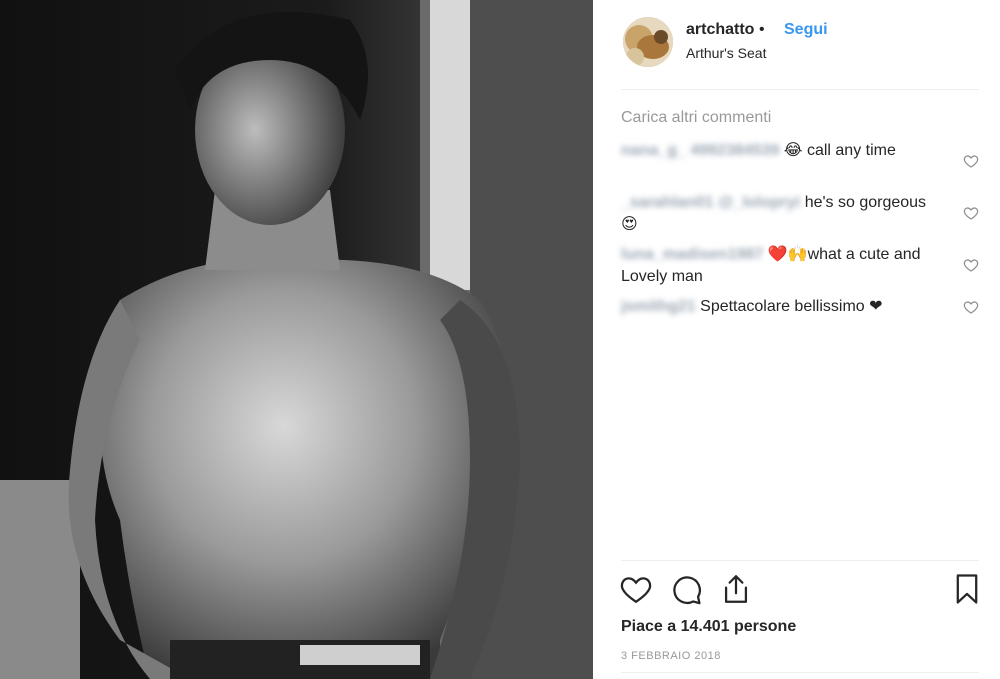 The image size is (1000, 679). I want to click on comment-item: jsmithg21 Spettacolare bellissimo ❤, so click(781, 307).